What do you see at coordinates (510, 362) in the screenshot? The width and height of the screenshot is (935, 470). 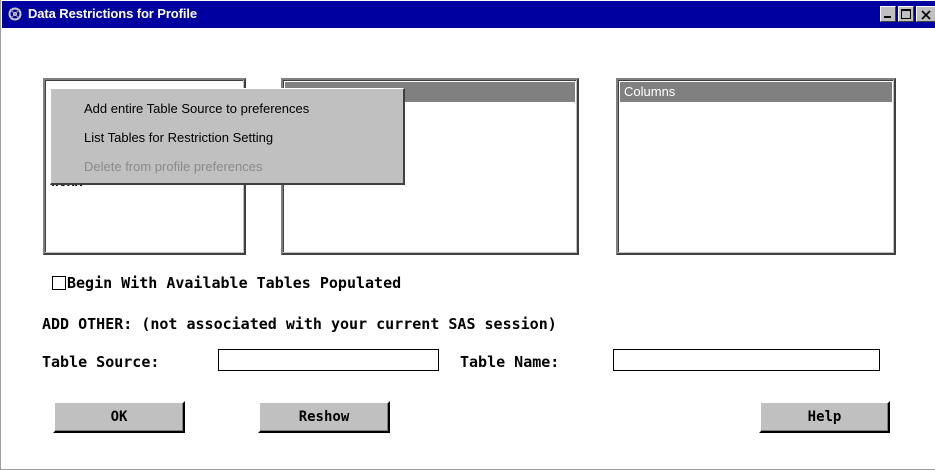 I see `table-name-label: Table Name:` at bounding box center [510, 362].